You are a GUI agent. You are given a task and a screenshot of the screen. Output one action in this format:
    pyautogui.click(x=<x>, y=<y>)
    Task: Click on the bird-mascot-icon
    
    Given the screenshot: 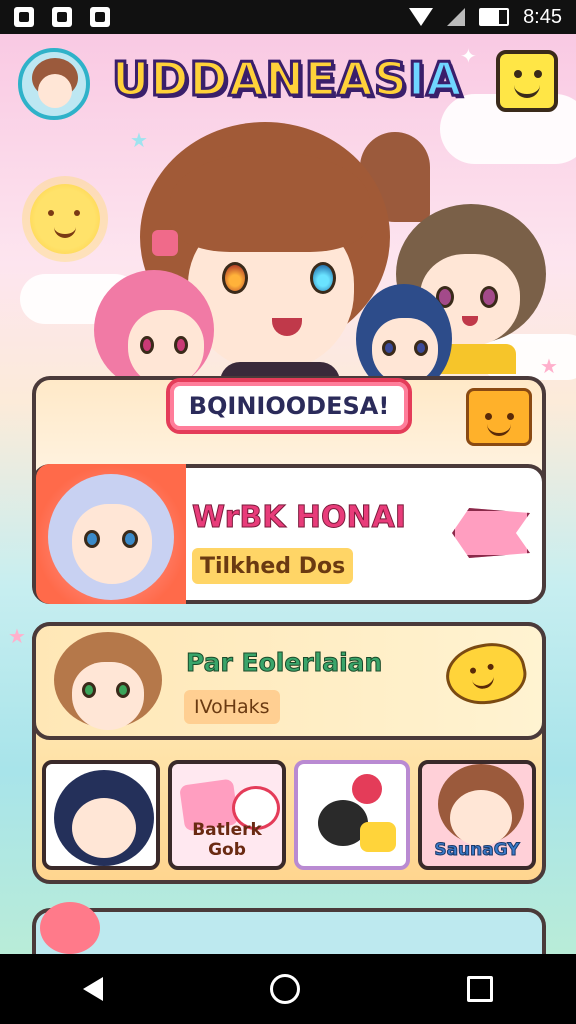 What is the action you would take?
    pyautogui.click(x=70, y=928)
    